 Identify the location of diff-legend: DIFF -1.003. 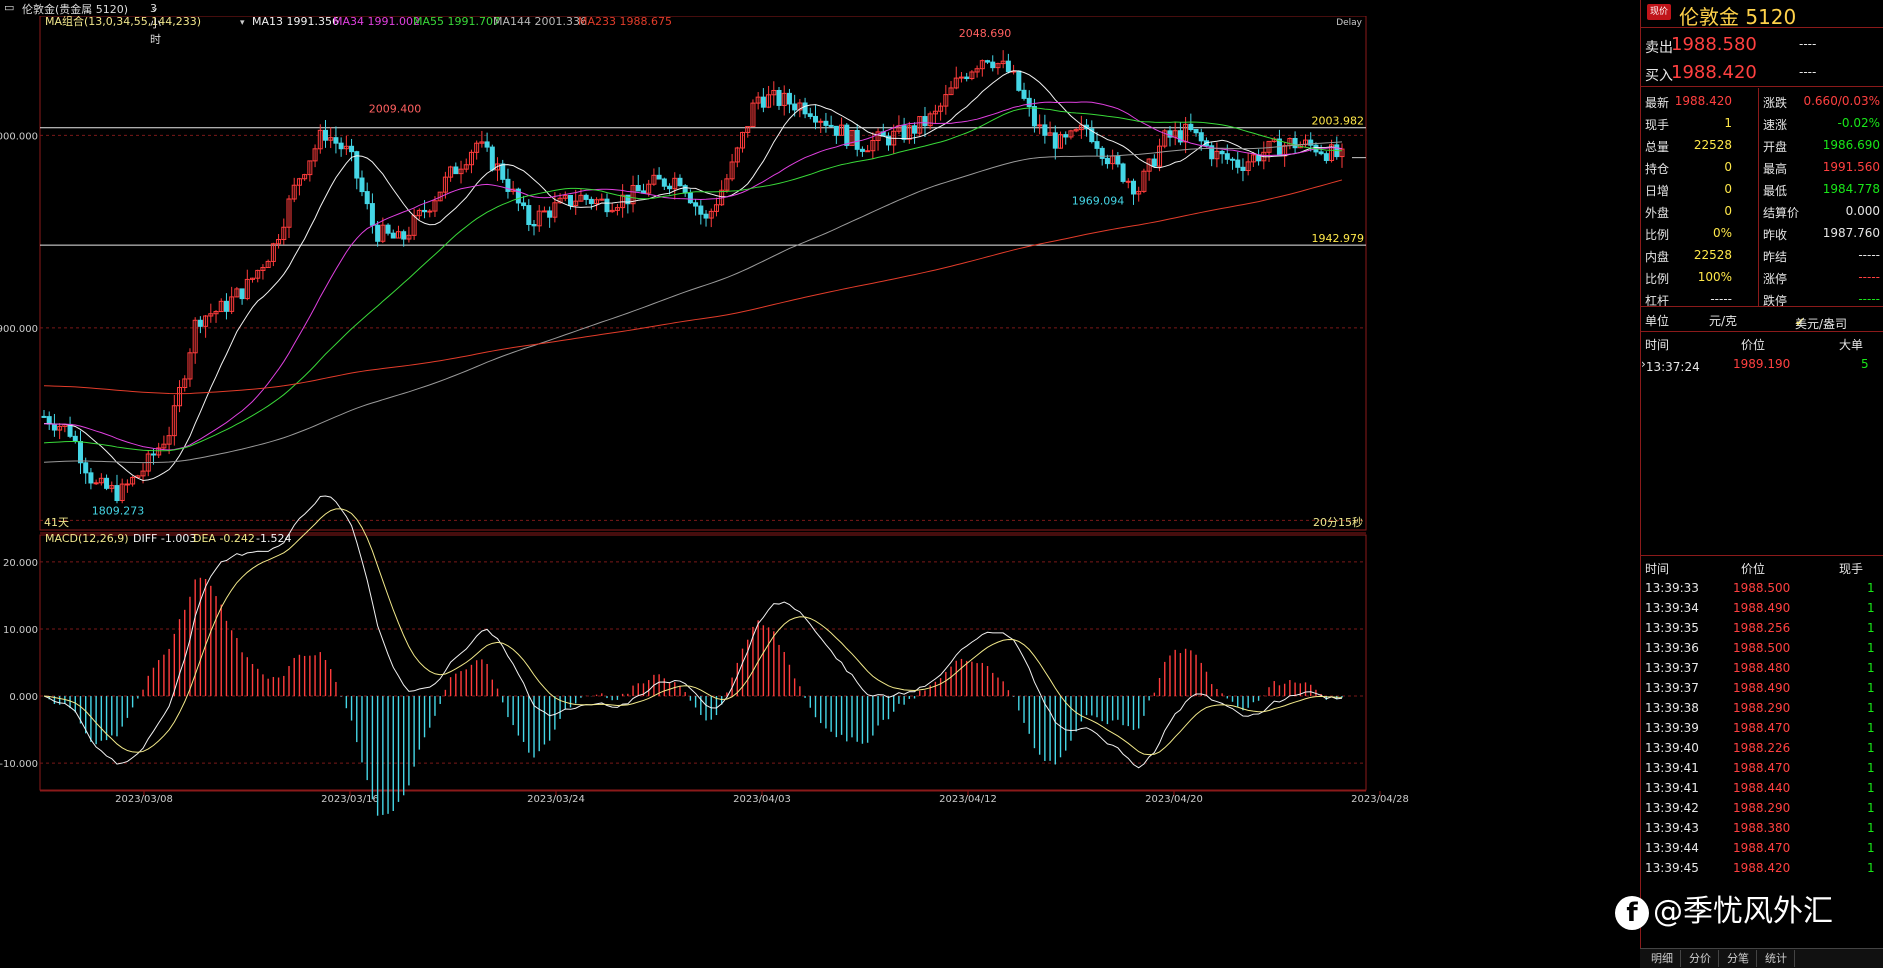
(164, 538).